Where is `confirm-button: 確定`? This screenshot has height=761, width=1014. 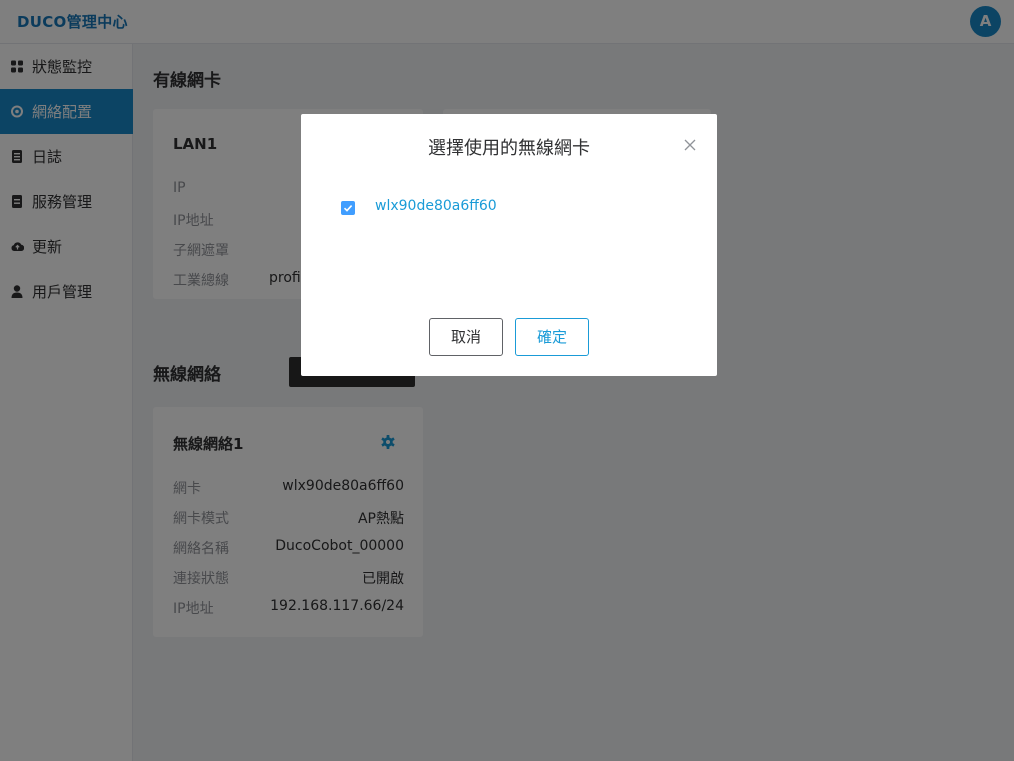
confirm-button: 確定 is located at coordinates (552, 337).